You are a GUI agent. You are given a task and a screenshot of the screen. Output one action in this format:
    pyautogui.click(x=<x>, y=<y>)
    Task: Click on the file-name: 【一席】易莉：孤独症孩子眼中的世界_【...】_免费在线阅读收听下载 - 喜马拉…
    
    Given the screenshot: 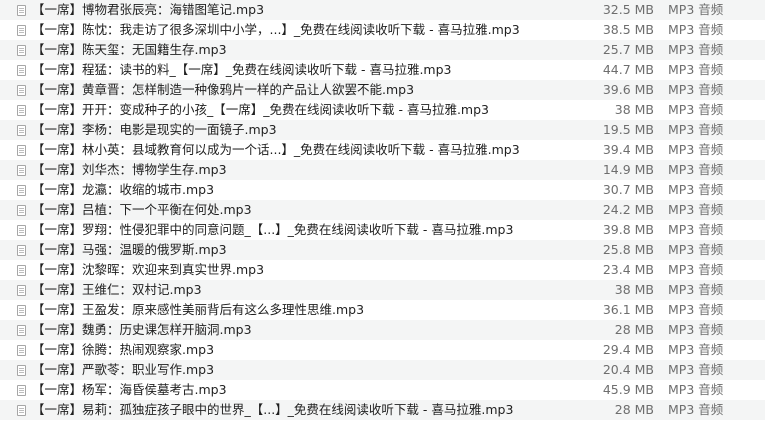 What is the action you would take?
    pyautogui.click(x=273, y=409)
    